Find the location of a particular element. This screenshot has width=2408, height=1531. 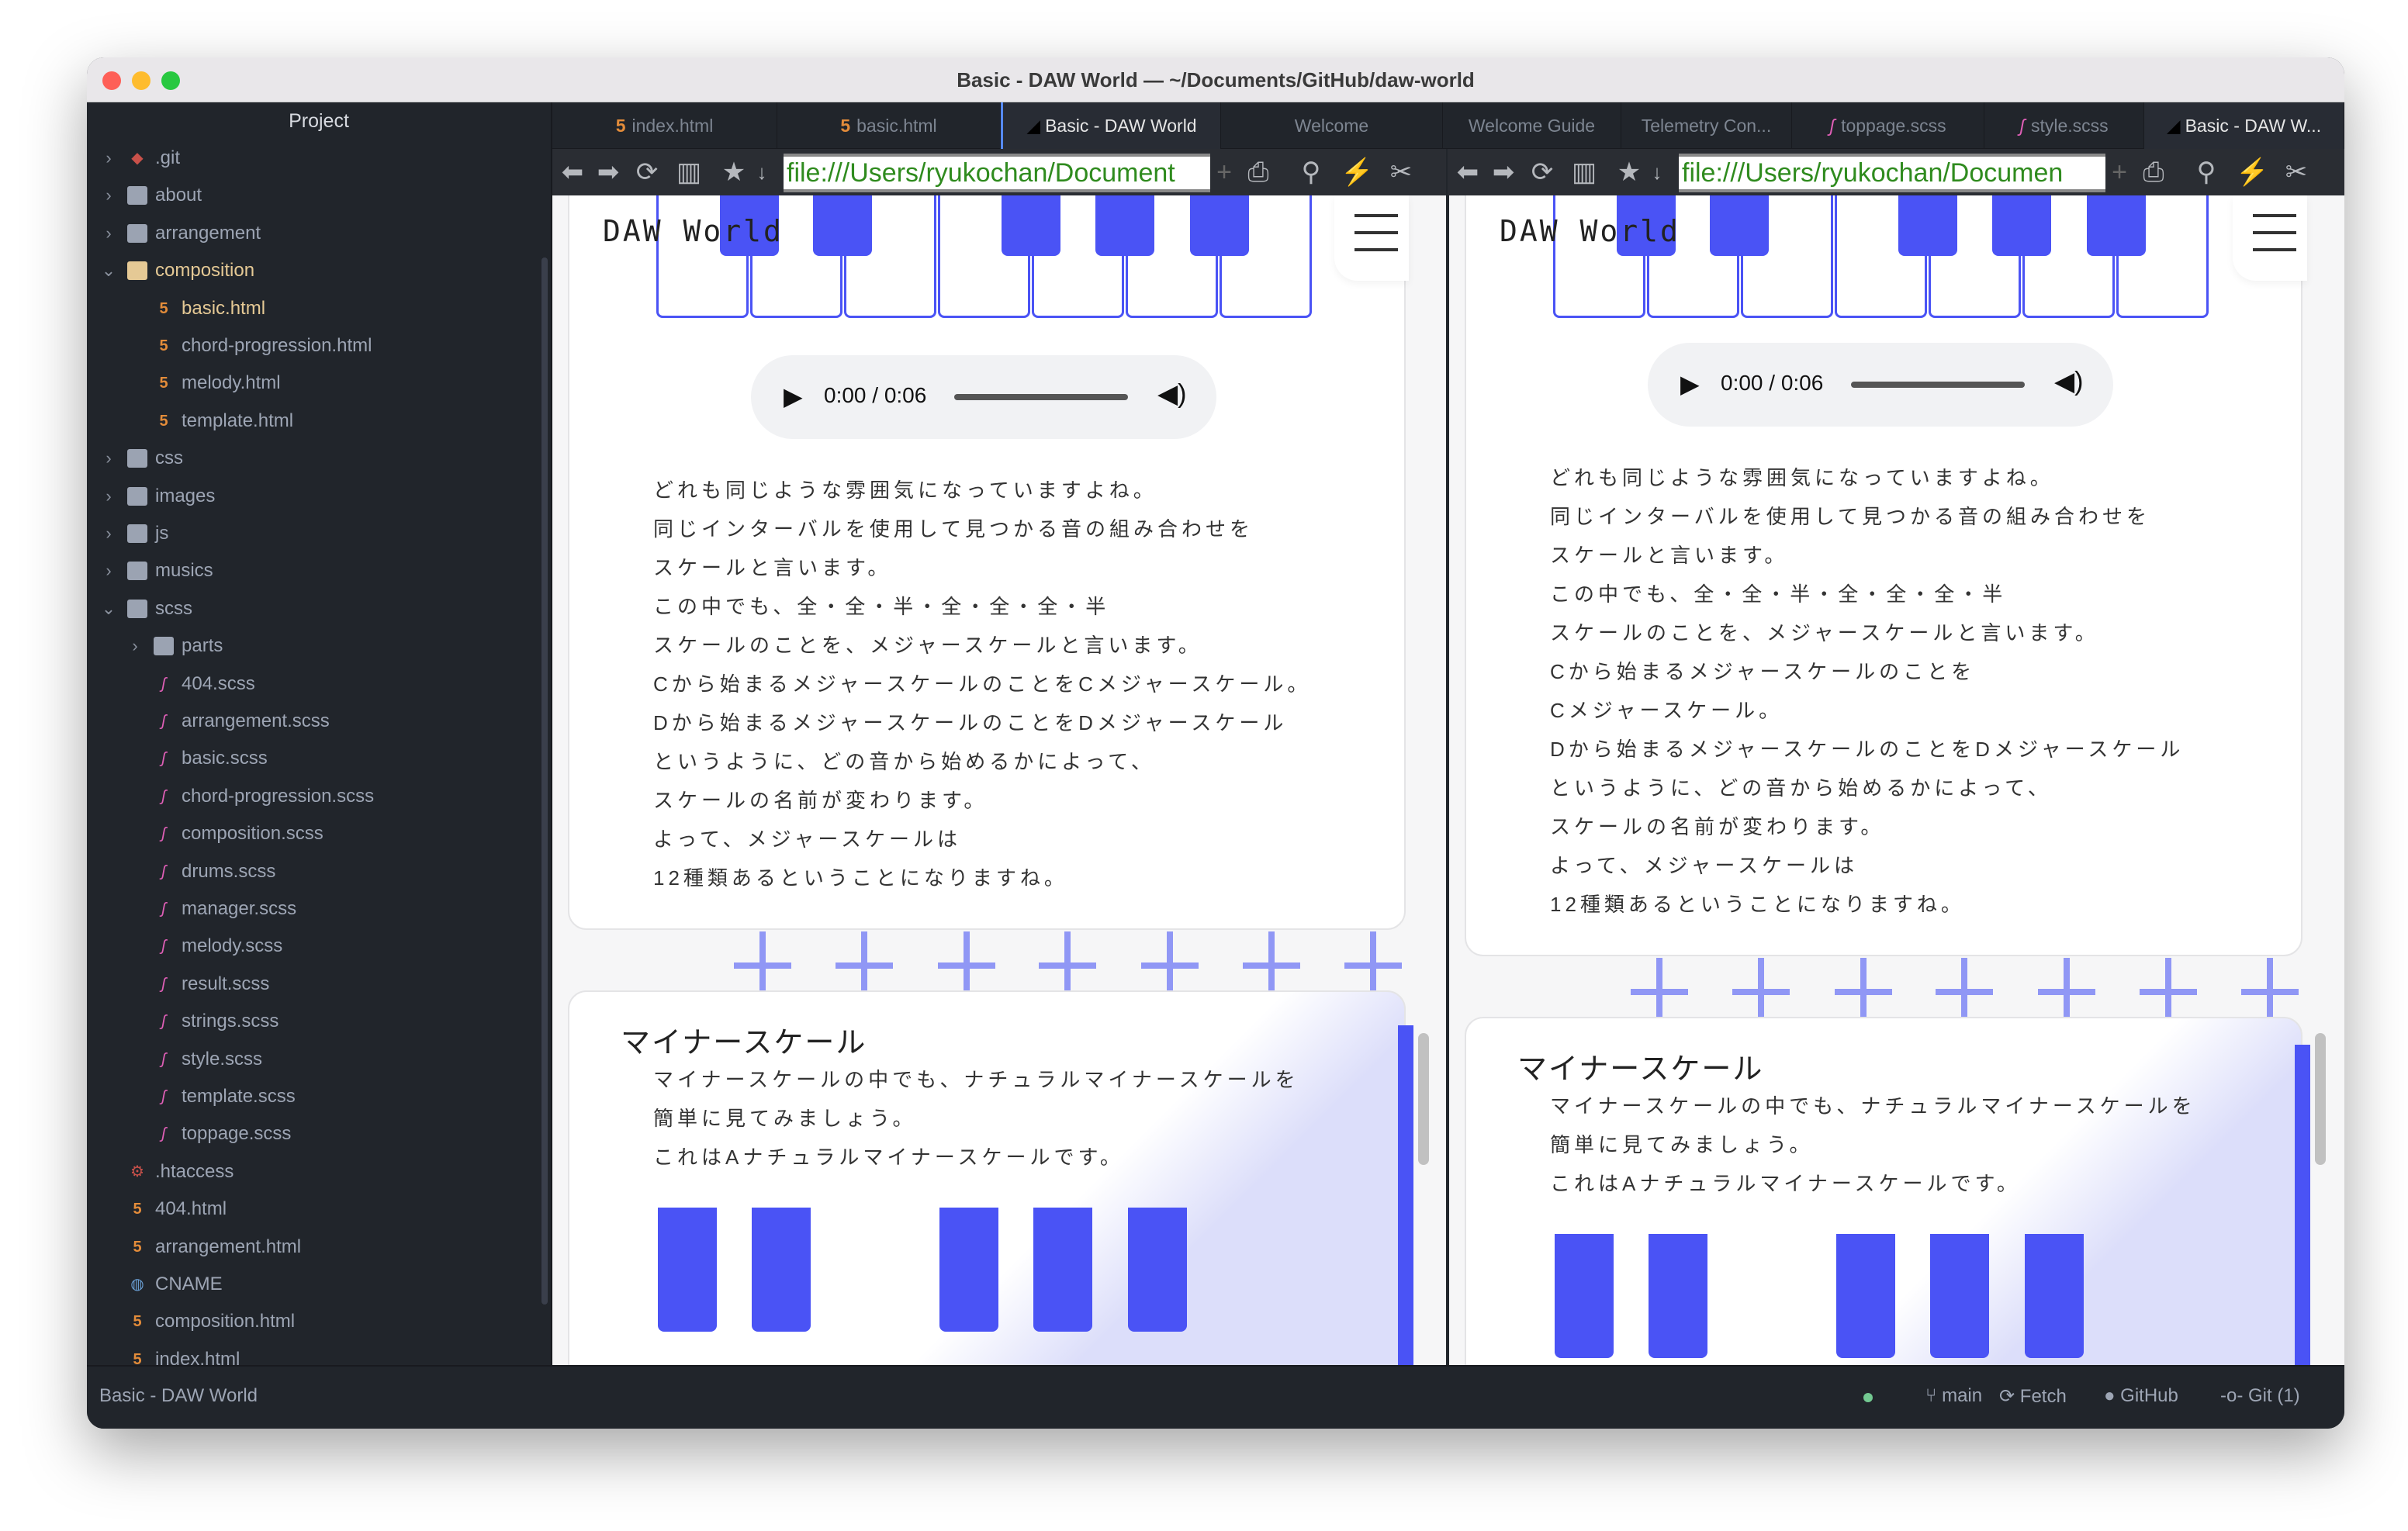

tree-item: ʃ 404.scss is located at coordinates (312, 684).